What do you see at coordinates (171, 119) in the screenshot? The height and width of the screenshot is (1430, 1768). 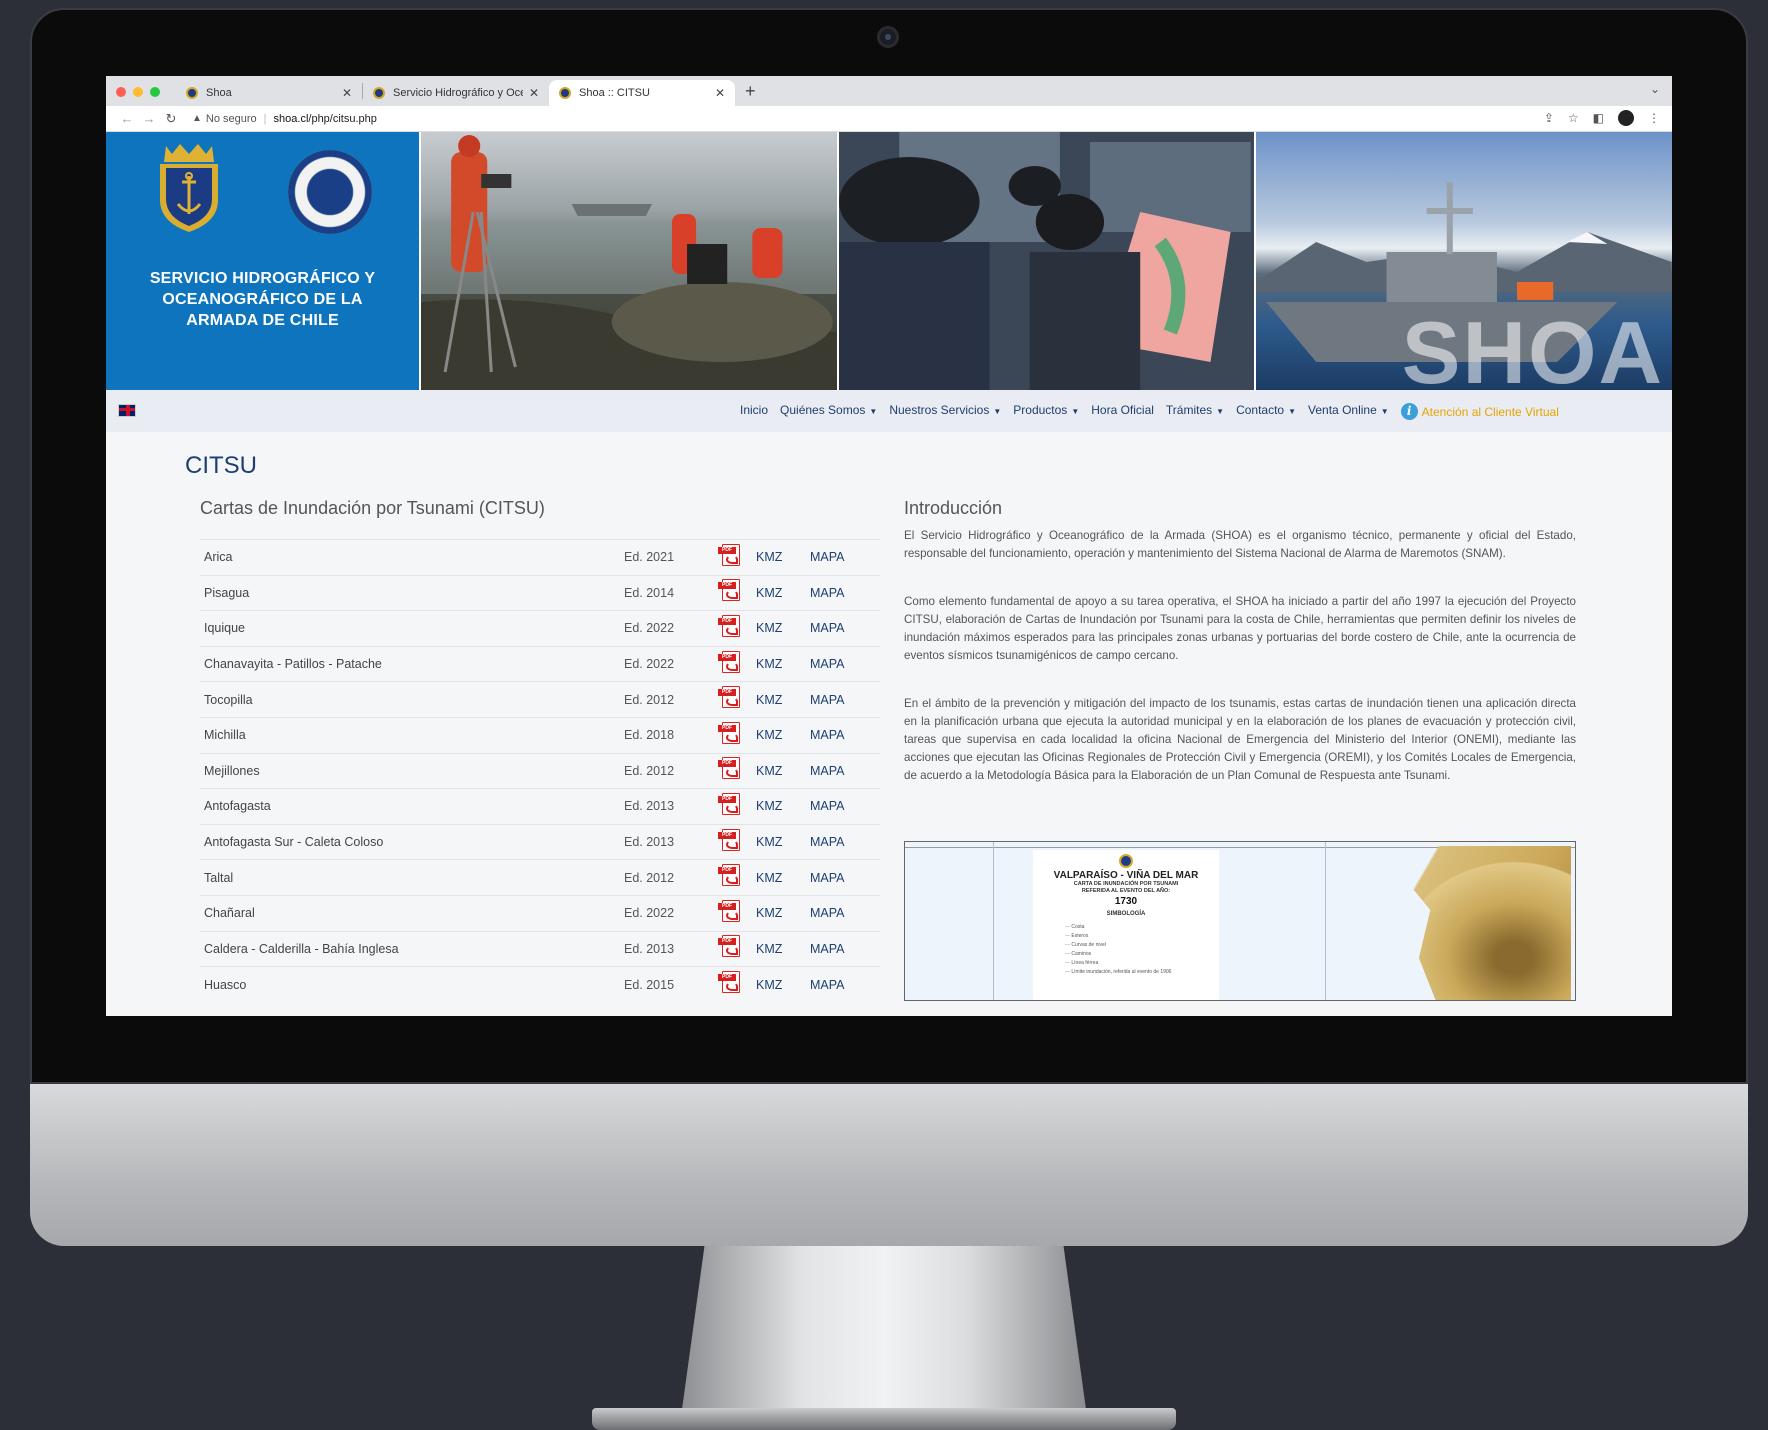 I see `reload-icon: ↻` at bounding box center [171, 119].